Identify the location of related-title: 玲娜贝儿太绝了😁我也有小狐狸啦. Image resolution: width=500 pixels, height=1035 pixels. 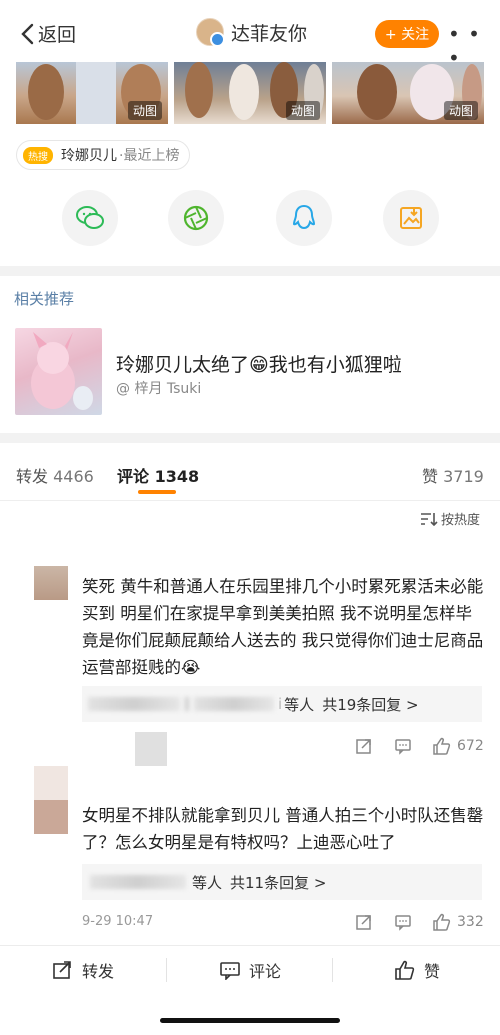
(259, 363).